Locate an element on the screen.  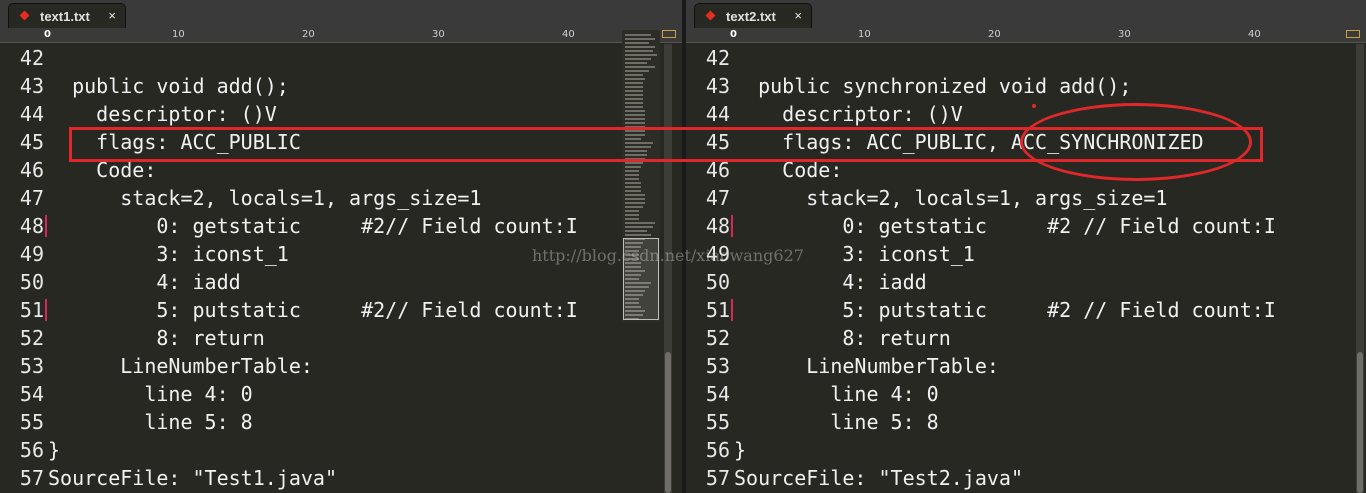
tab-label: text2.txt is located at coordinates (751, 16).